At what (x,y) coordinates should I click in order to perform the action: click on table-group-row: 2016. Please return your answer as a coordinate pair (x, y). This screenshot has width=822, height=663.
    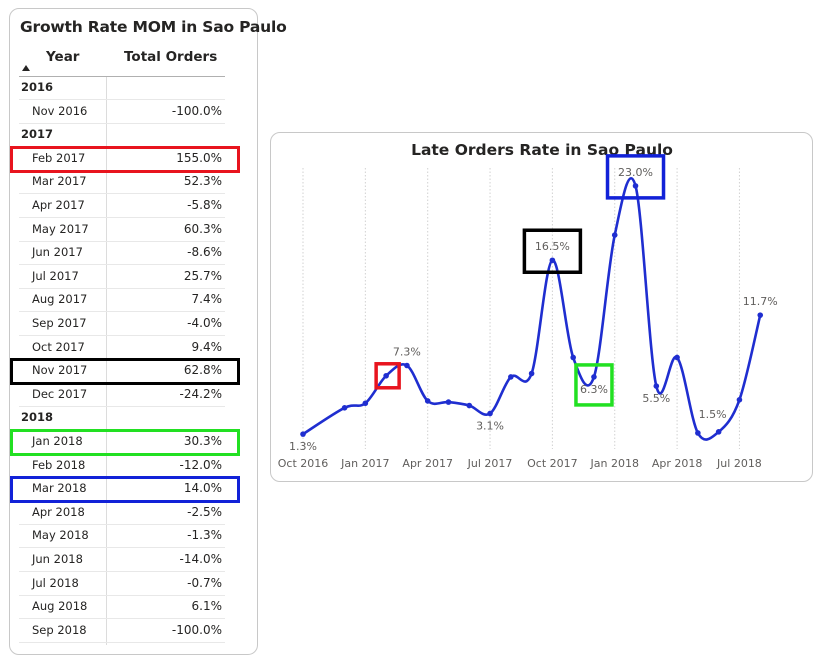
    Looking at the image, I should click on (122, 88).